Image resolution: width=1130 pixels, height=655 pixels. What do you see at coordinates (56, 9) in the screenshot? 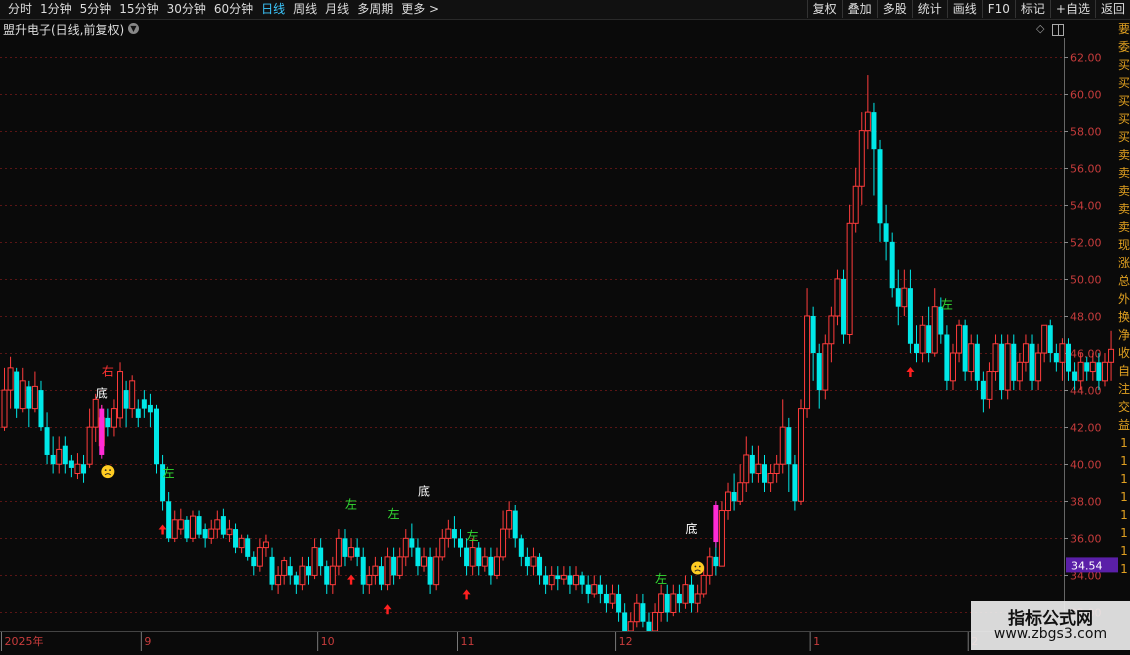
I see `tab-period-1: 1分钟` at bounding box center [56, 9].